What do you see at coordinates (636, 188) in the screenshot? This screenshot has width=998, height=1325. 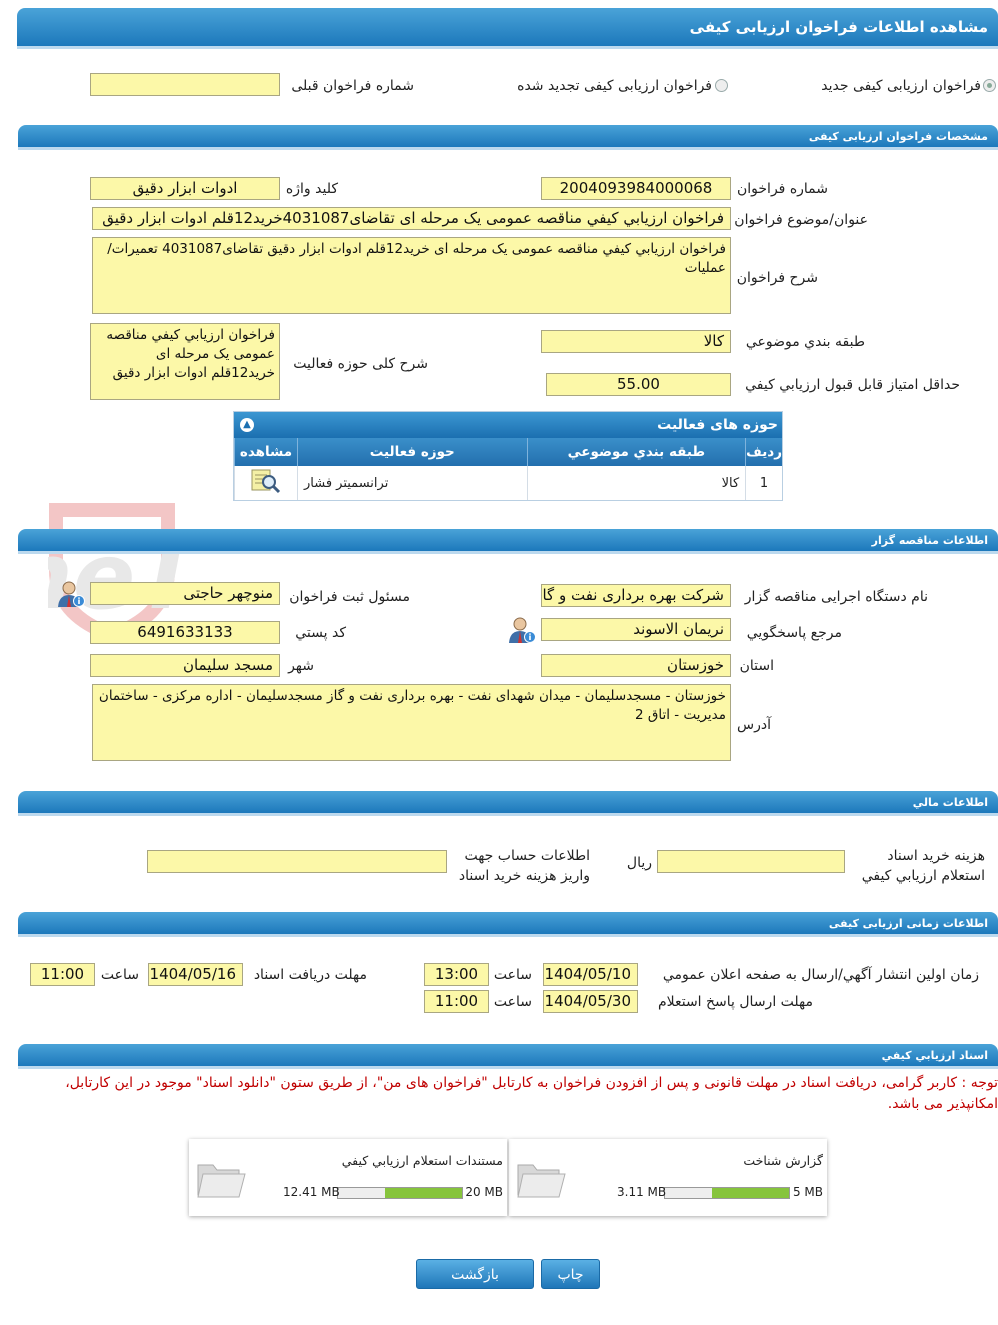 I see `number-field: 2004093984000068` at bounding box center [636, 188].